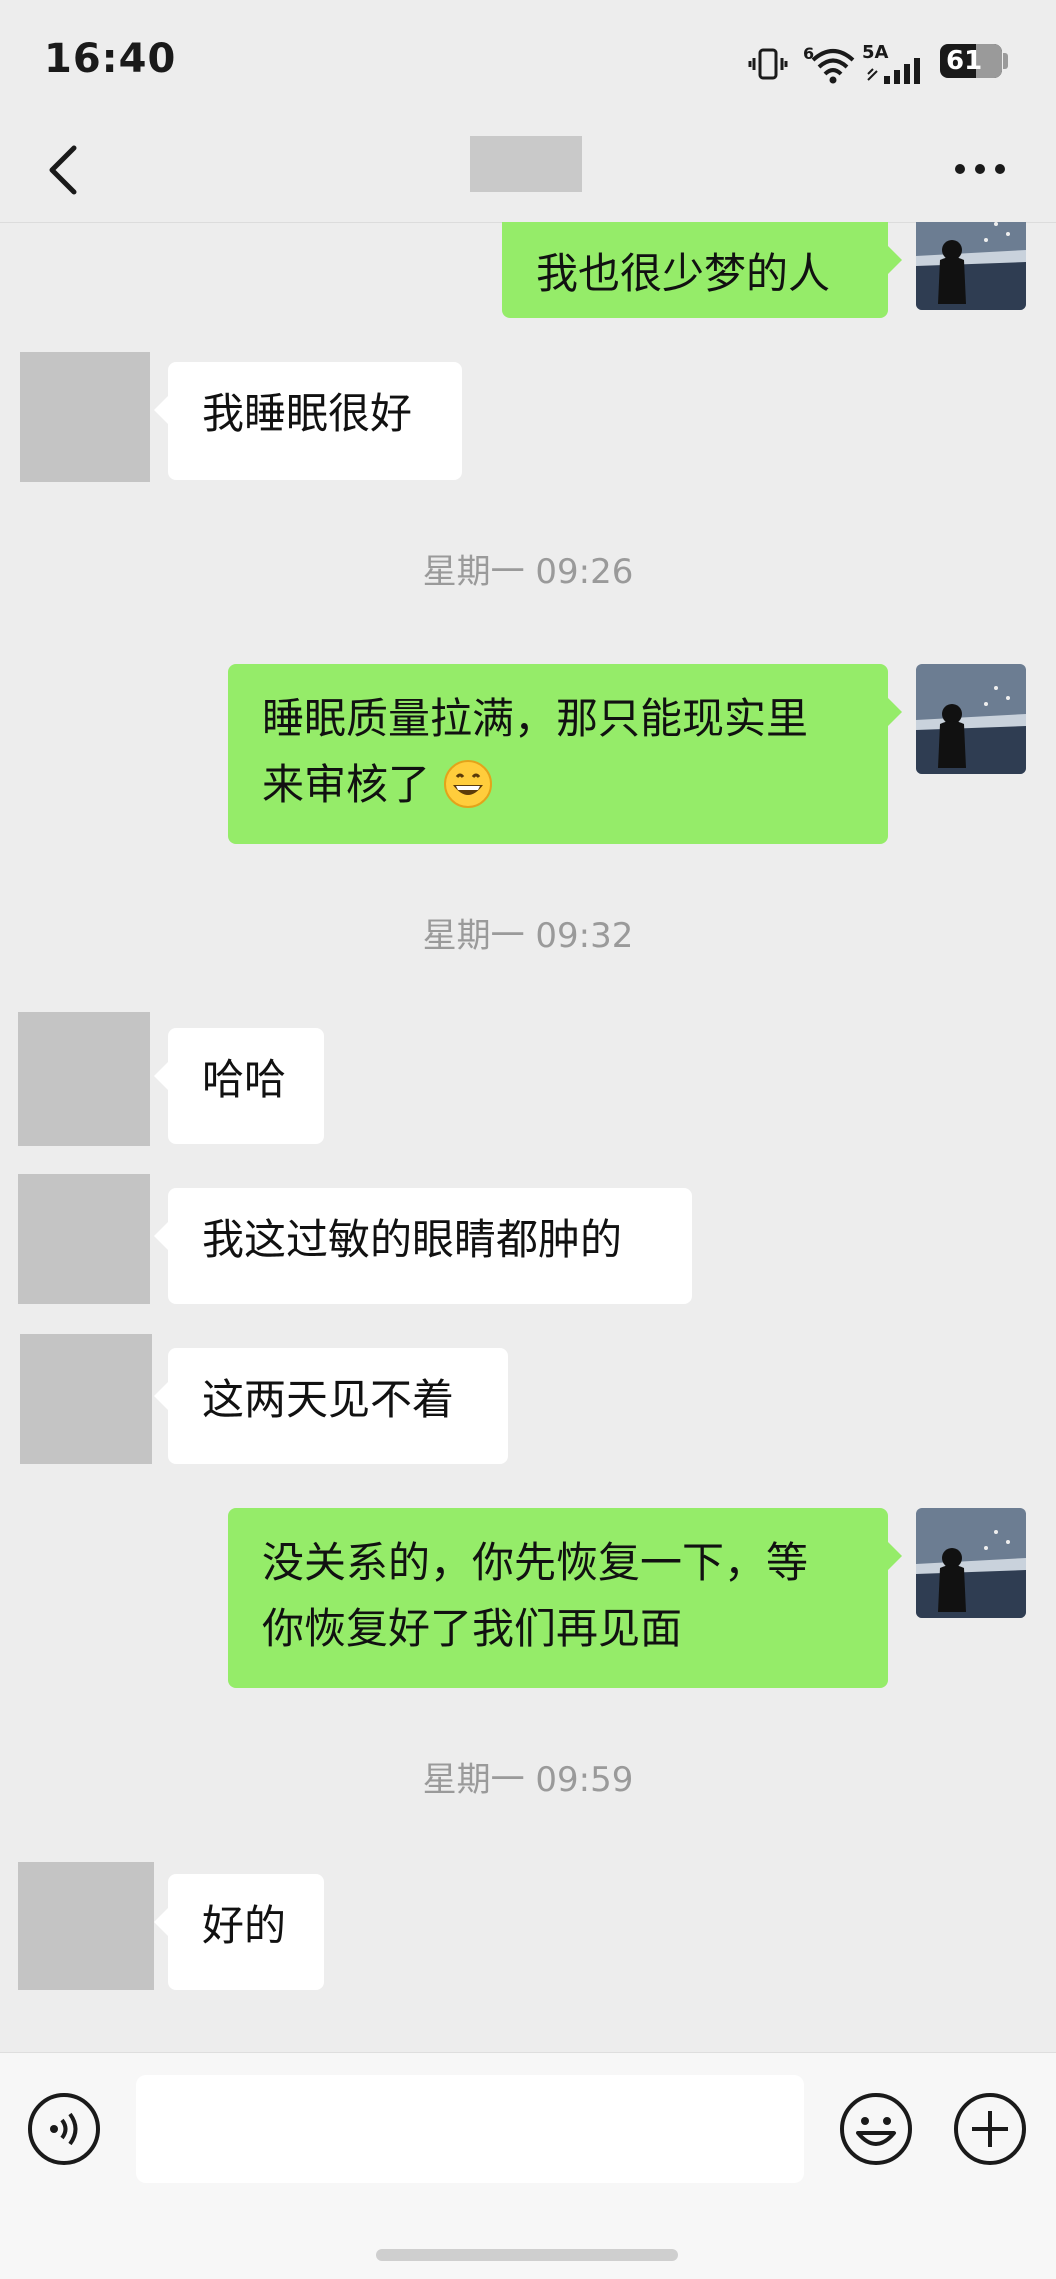  I want to click on chevron-left-icon, so click(66, 170).